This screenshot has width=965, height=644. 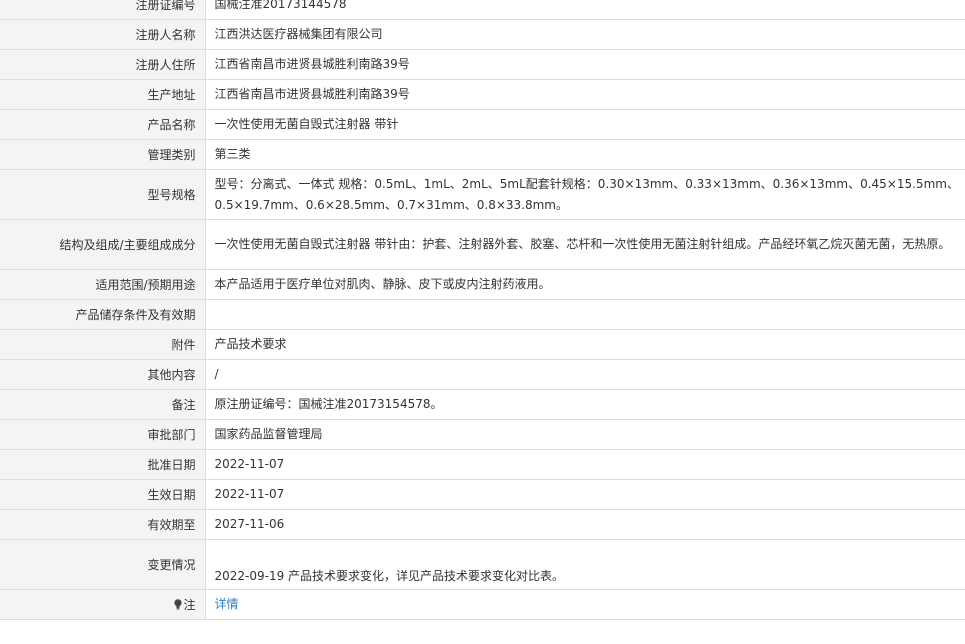 I want to click on label-registrant-address: 注册人住所, so click(x=103, y=64).